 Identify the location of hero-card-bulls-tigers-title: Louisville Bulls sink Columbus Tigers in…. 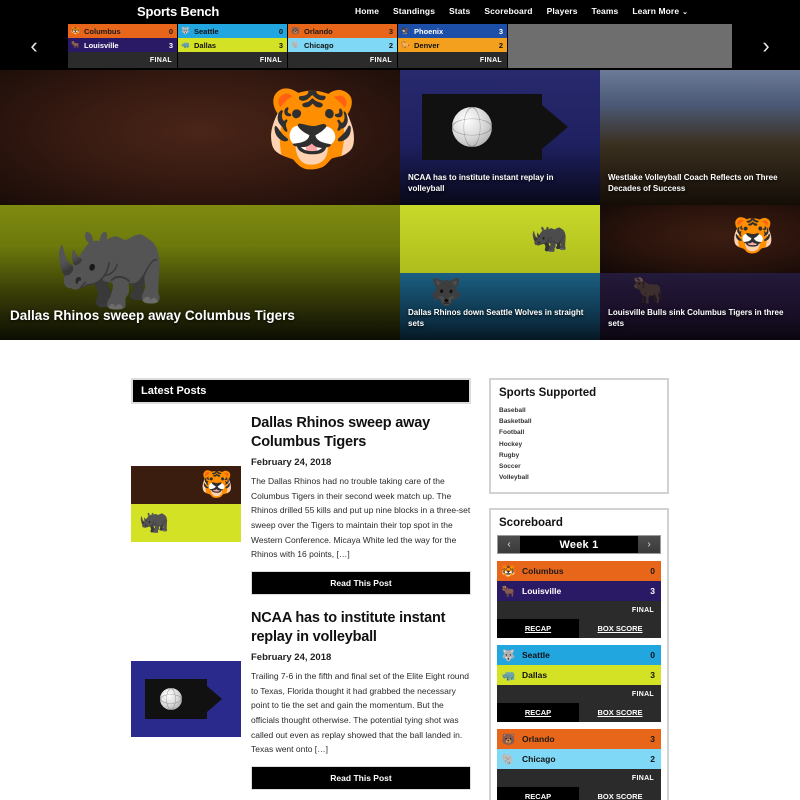
(696, 318).